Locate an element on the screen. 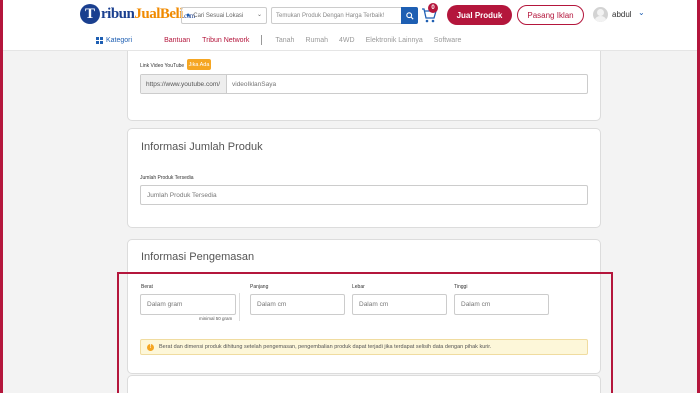  nav-link-tanah: Tanah is located at coordinates (284, 40).